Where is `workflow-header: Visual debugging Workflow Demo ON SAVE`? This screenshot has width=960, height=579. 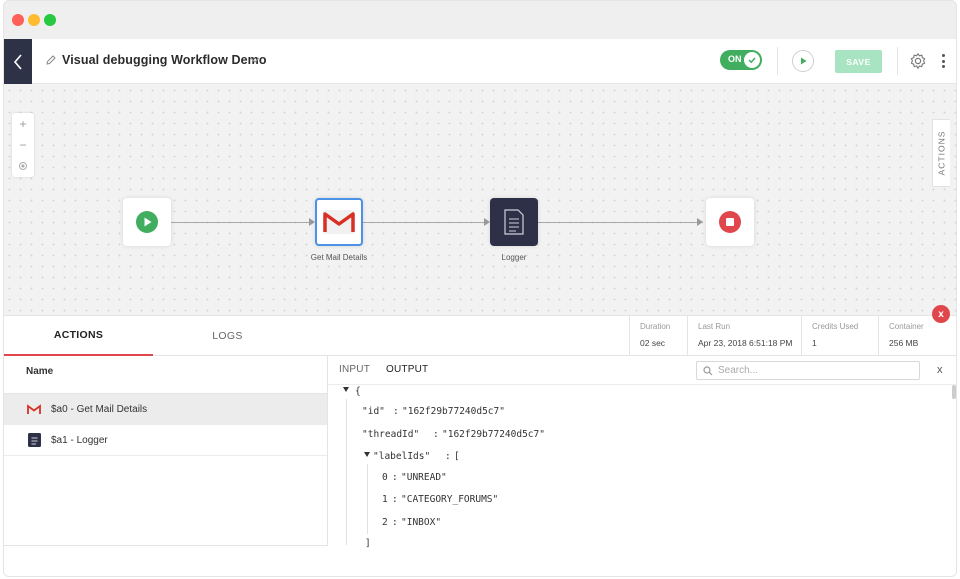
workflow-header: Visual debugging Workflow Demo ON SAVE is located at coordinates (480, 61).